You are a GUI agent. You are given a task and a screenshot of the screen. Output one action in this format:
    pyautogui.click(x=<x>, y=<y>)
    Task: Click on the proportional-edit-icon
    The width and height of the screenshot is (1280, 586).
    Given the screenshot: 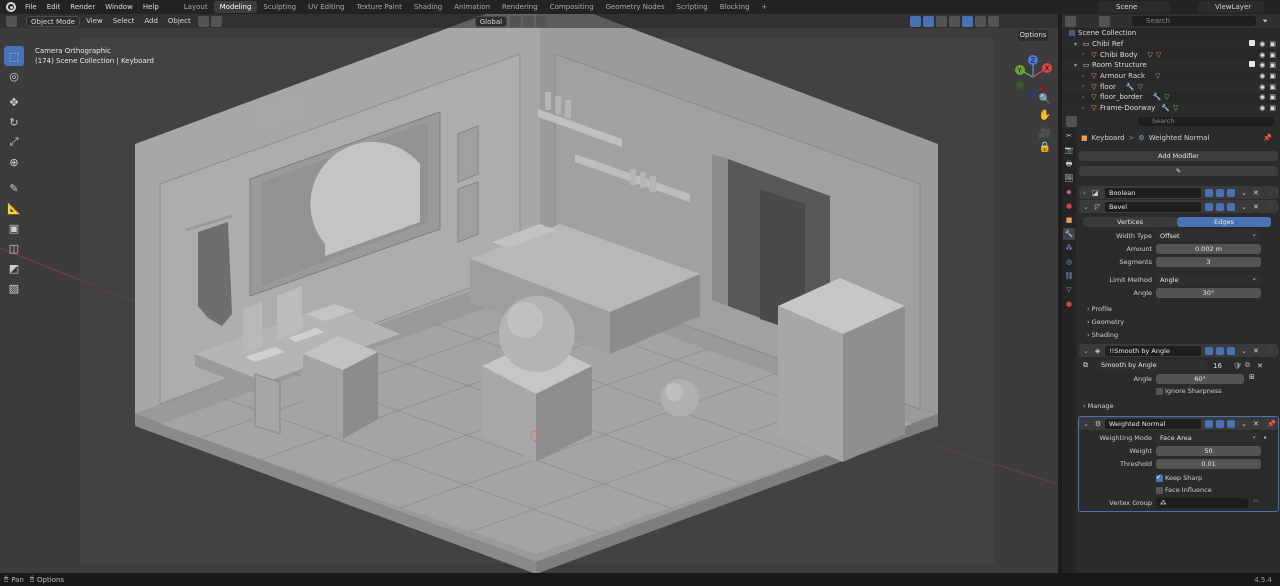 What is the action you would take?
    pyautogui.click(x=542, y=21)
    